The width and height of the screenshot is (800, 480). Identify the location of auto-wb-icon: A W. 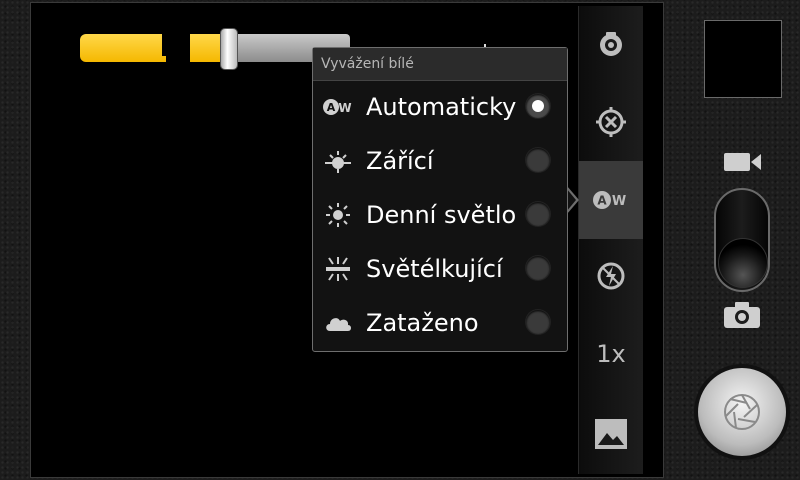
(338, 107).